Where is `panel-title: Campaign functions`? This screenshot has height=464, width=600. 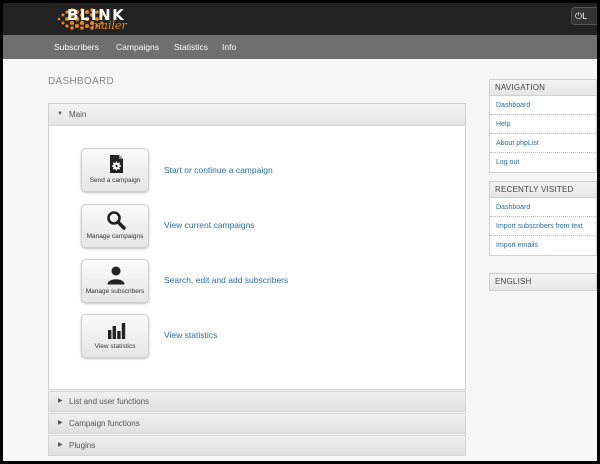 panel-title: Campaign functions is located at coordinates (104, 423).